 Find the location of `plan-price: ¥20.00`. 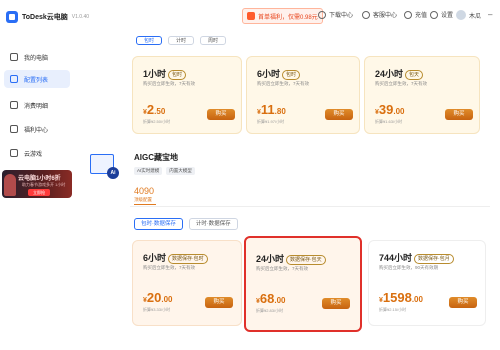

plan-price: ¥20.00 is located at coordinates (158, 297).